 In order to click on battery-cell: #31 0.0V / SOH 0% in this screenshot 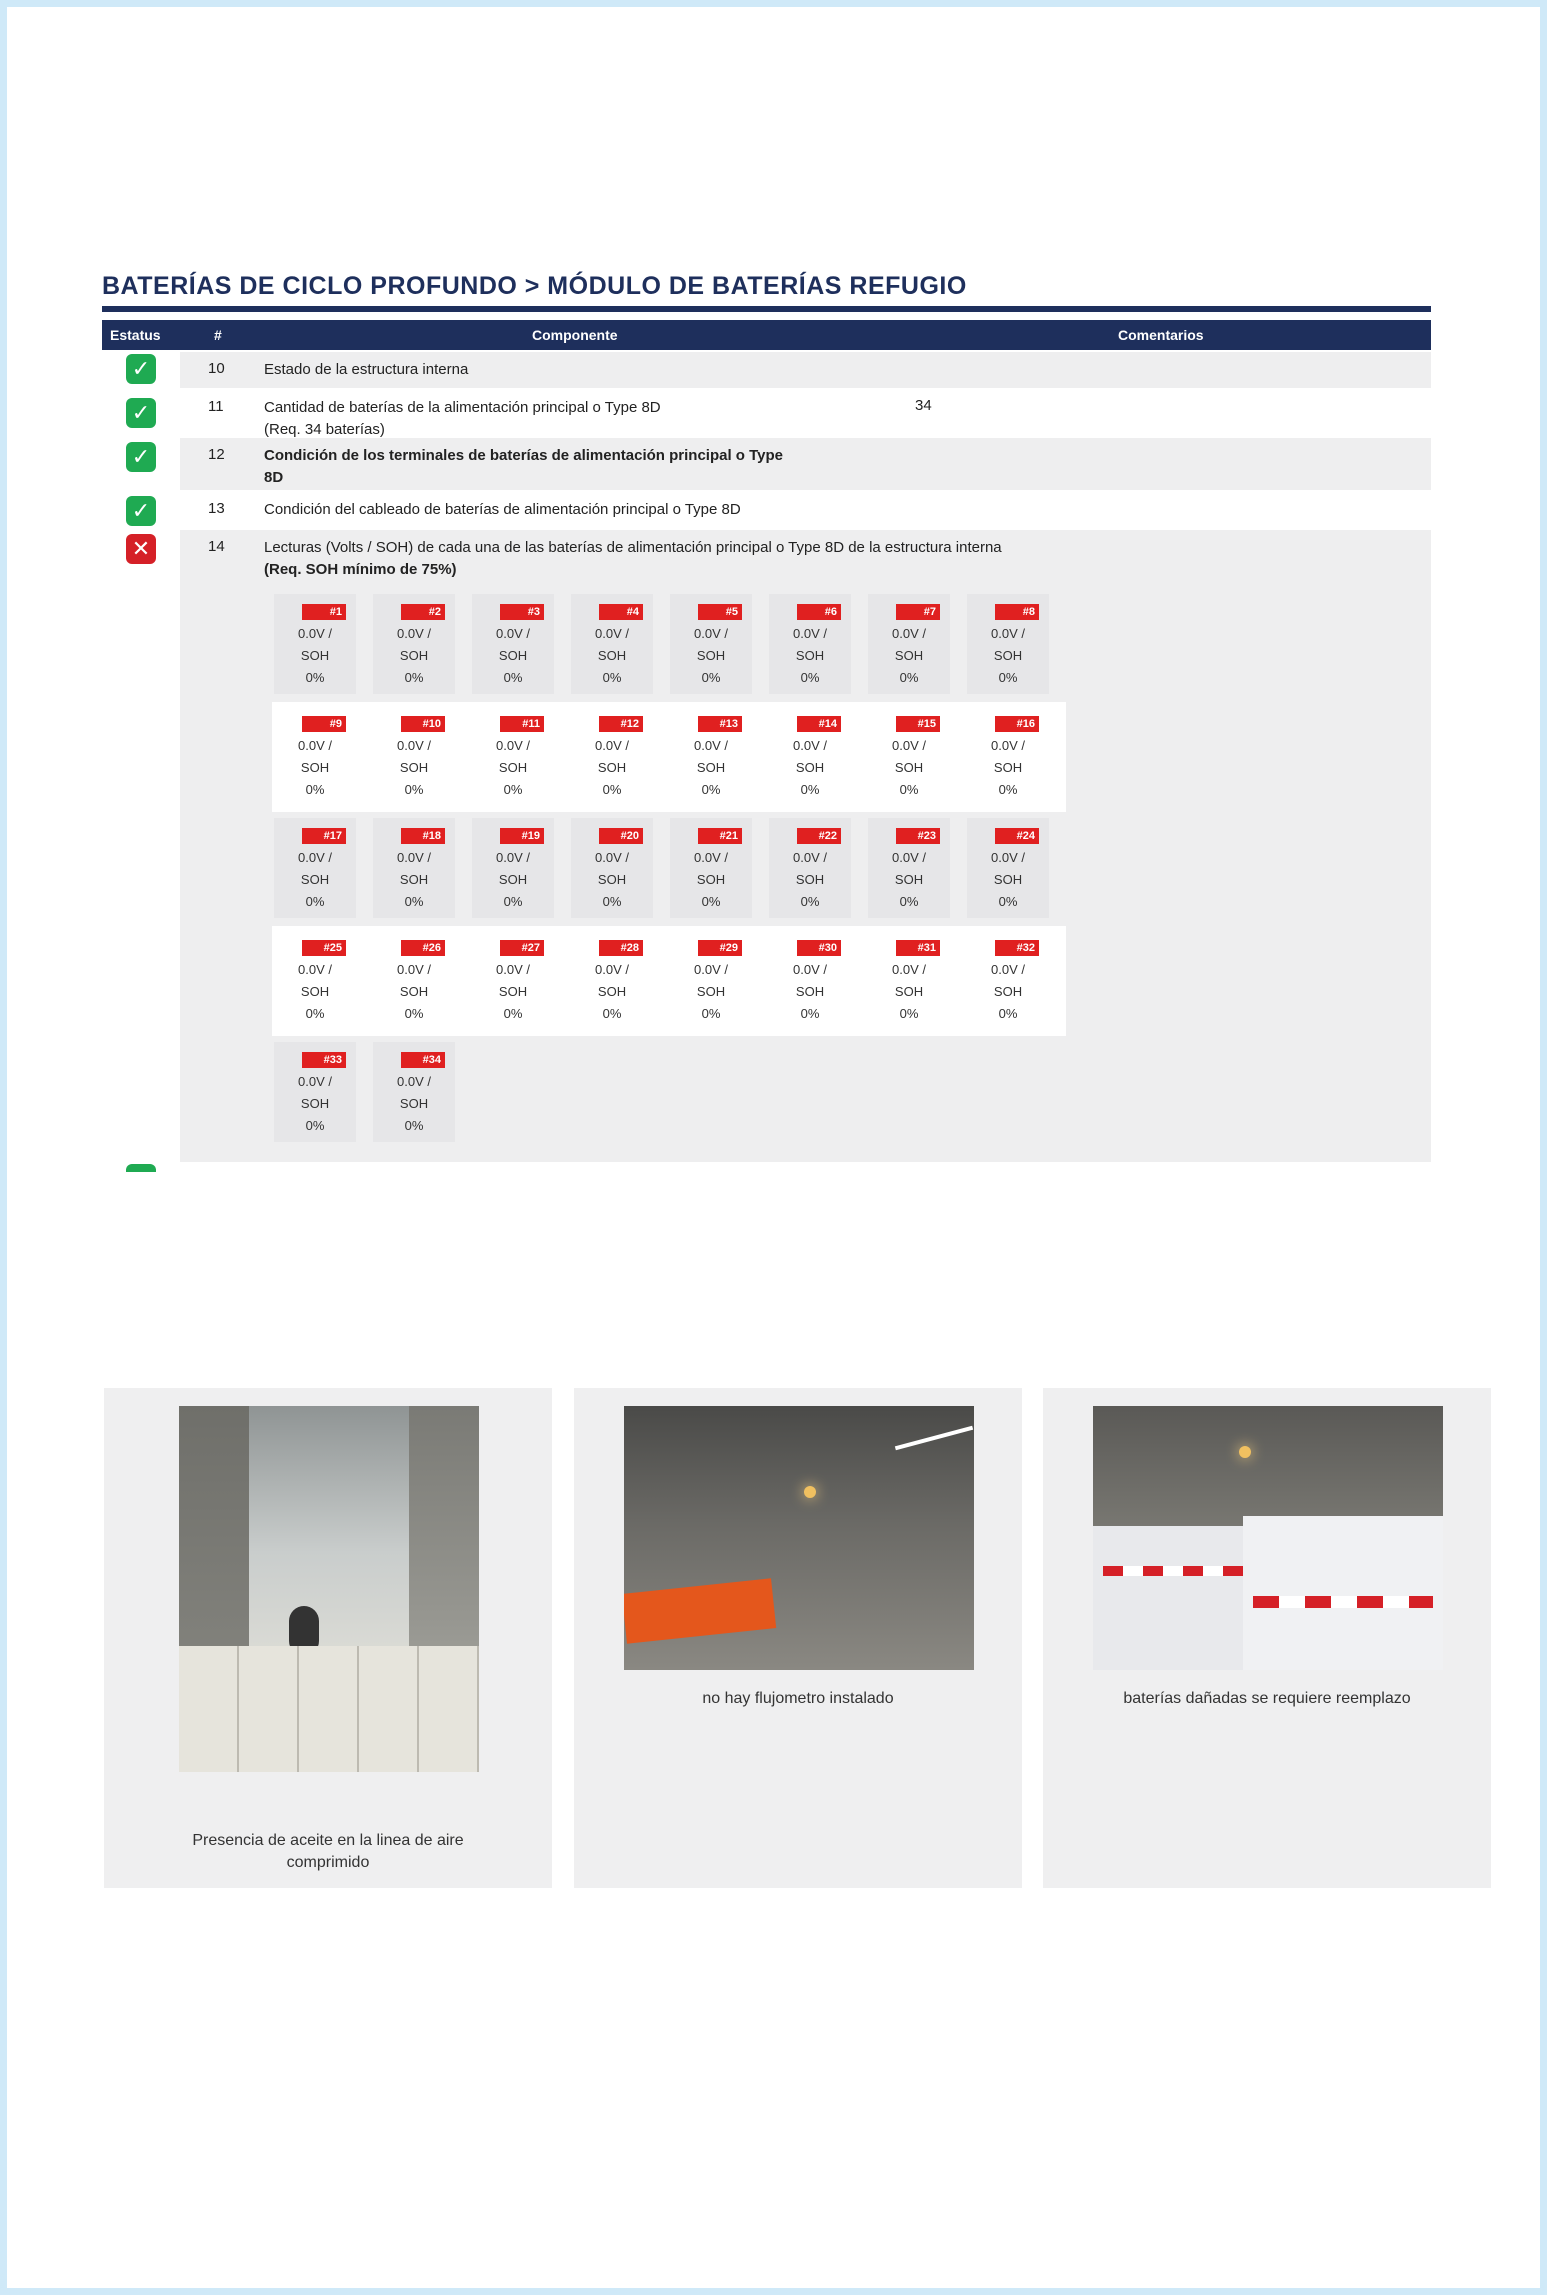, I will do `click(909, 980)`.